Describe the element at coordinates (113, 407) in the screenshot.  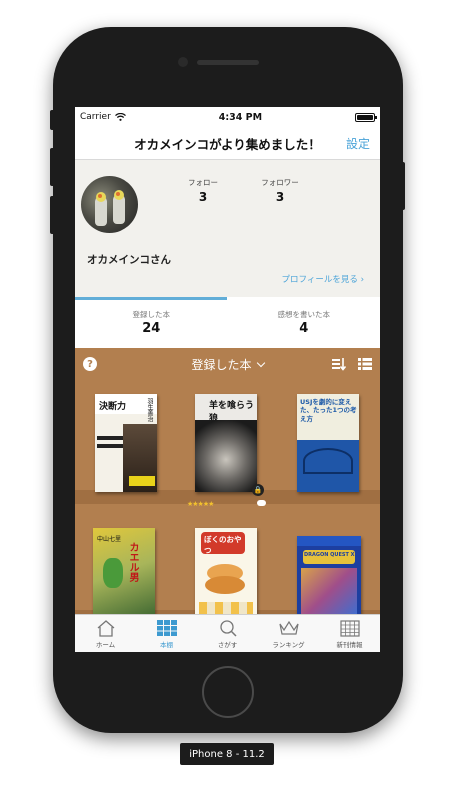
I see `book-title: 決断力` at that location.